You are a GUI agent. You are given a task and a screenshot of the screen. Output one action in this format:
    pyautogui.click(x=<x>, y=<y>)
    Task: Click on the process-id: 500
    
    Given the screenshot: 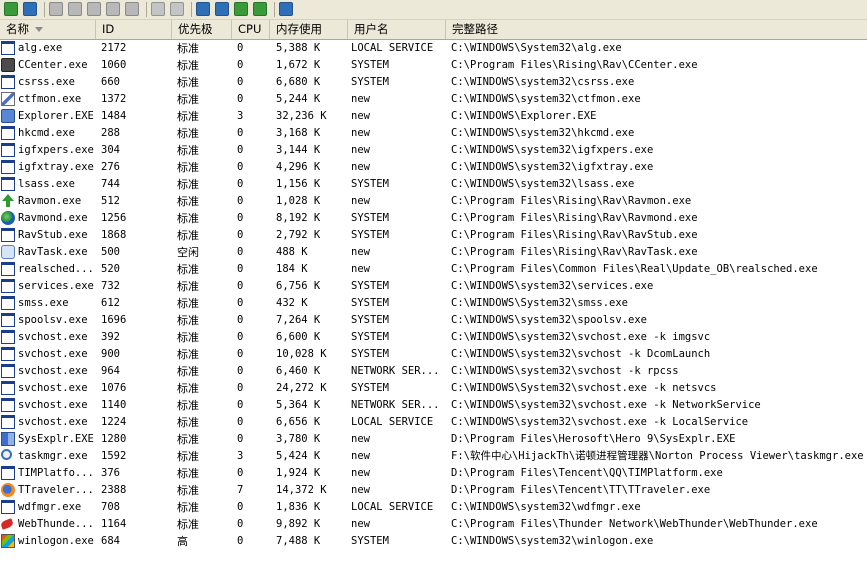 What is the action you would take?
    pyautogui.click(x=110, y=252)
    